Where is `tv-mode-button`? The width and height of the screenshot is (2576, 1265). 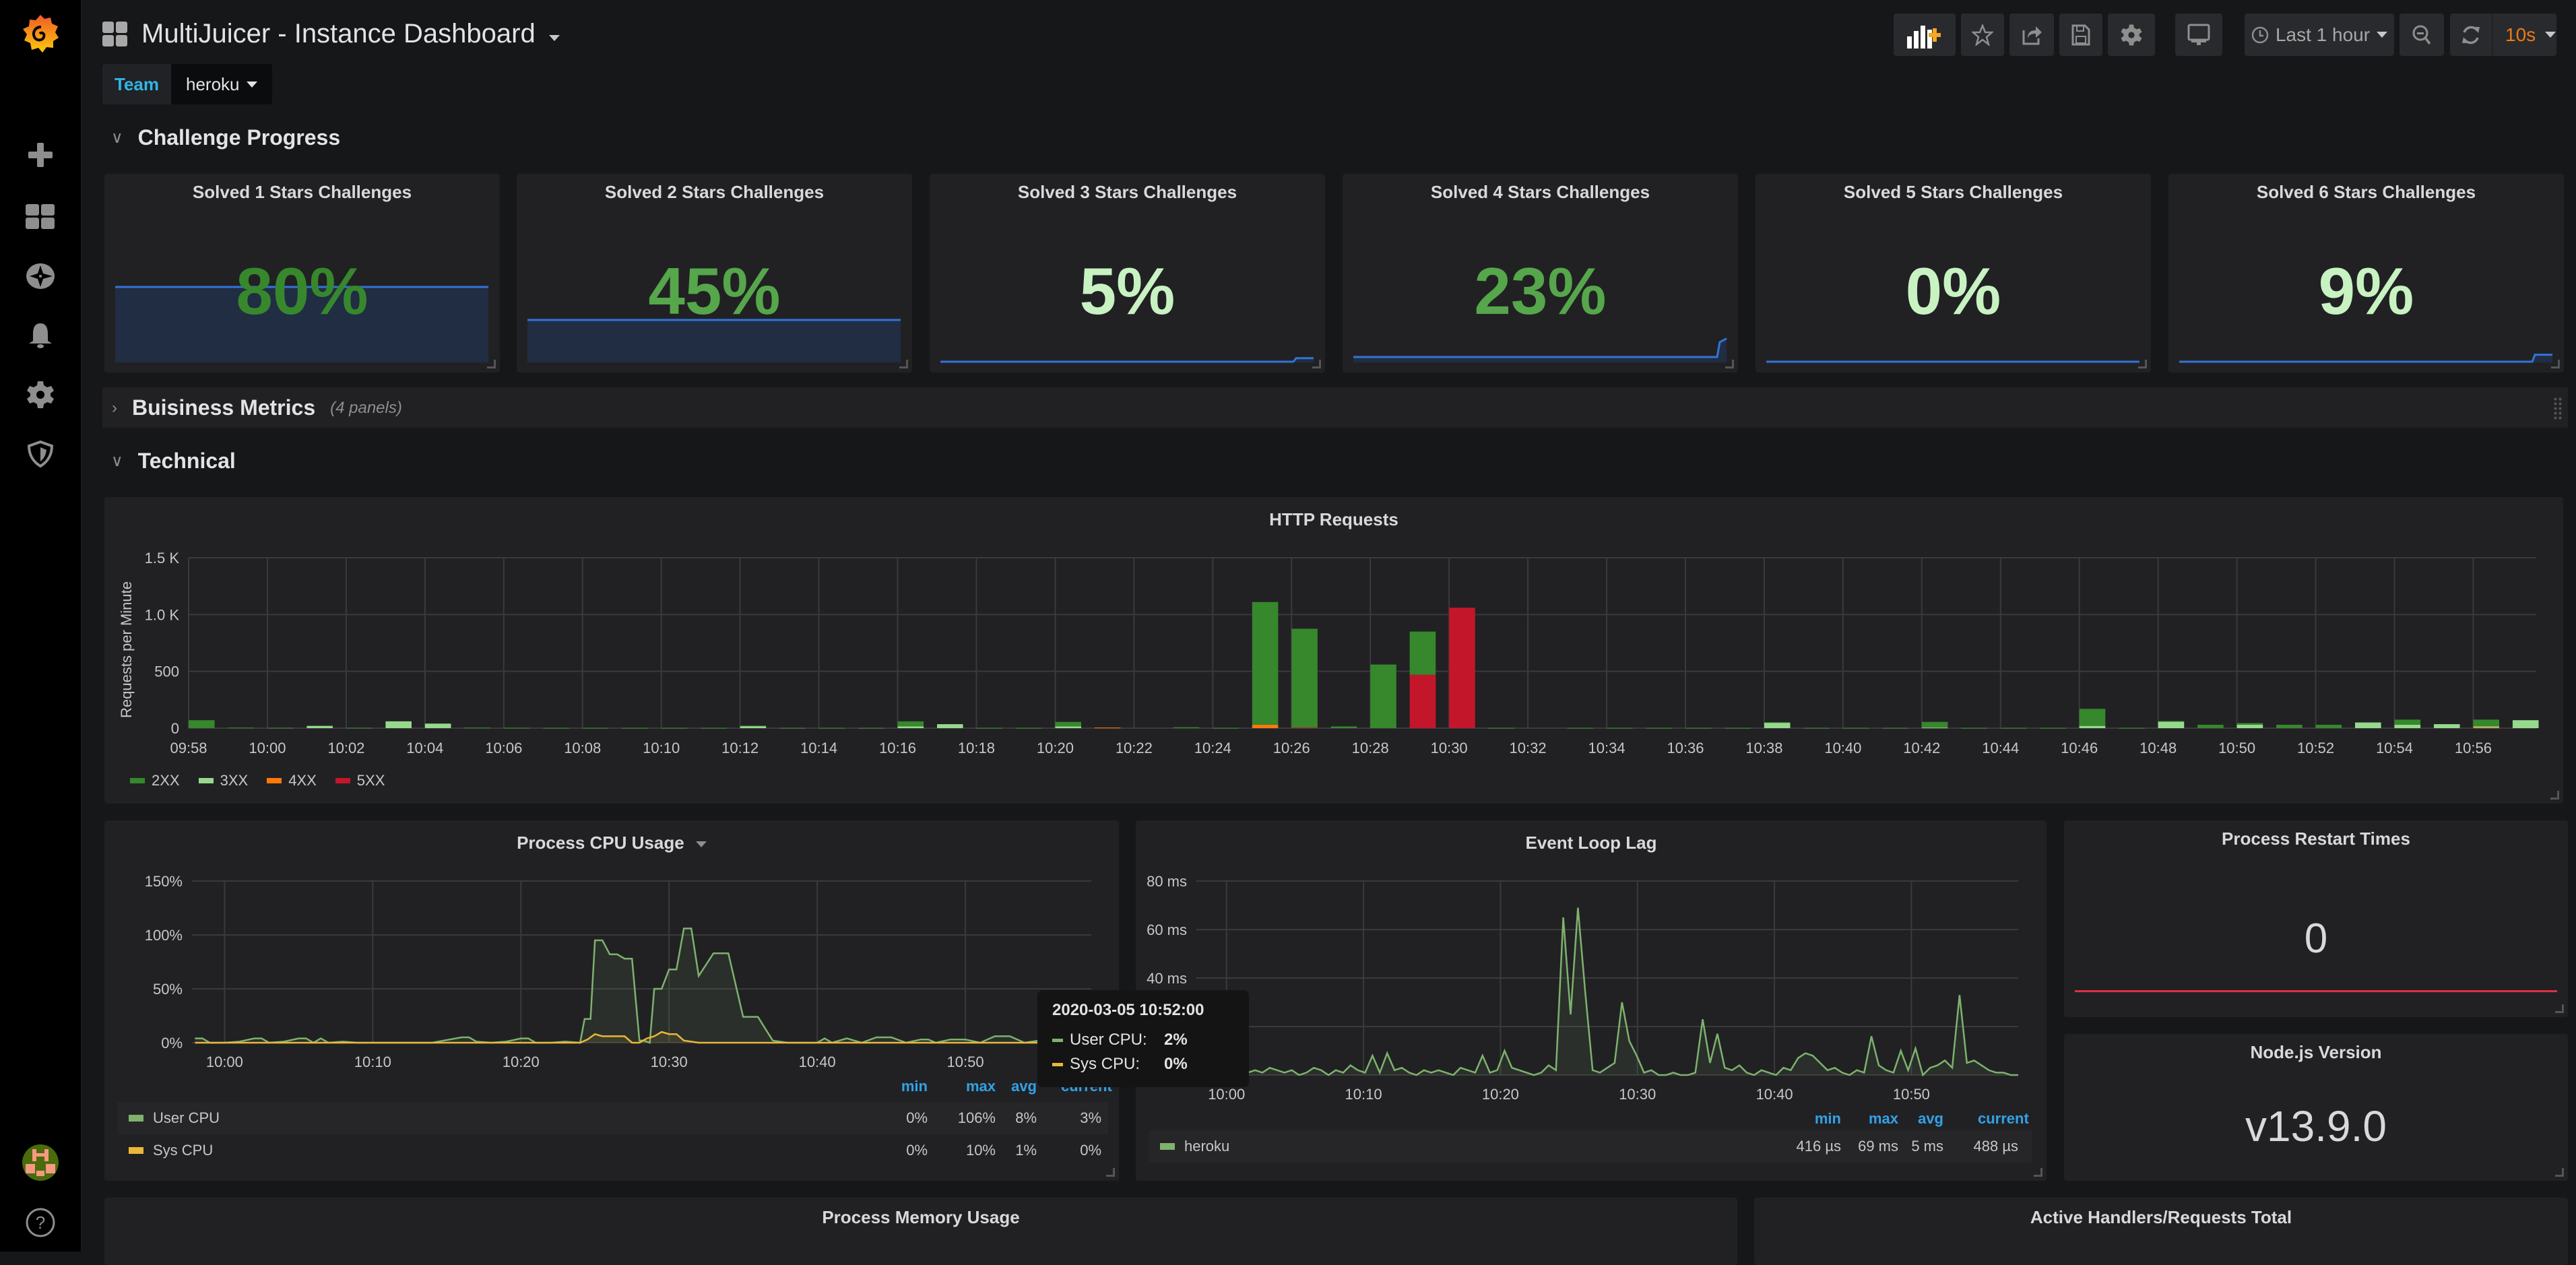
tv-mode-button is located at coordinates (2199, 34).